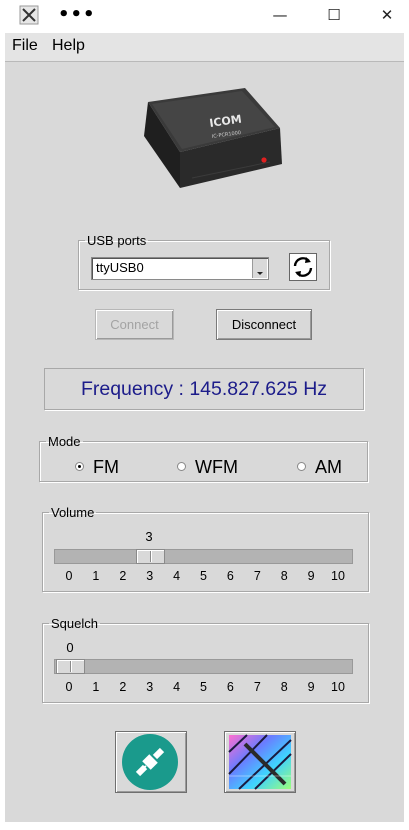 This screenshot has width=409, height=830. Describe the element at coordinates (150, 556) in the screenshot. I see `volume-slider-thumb` at that location.